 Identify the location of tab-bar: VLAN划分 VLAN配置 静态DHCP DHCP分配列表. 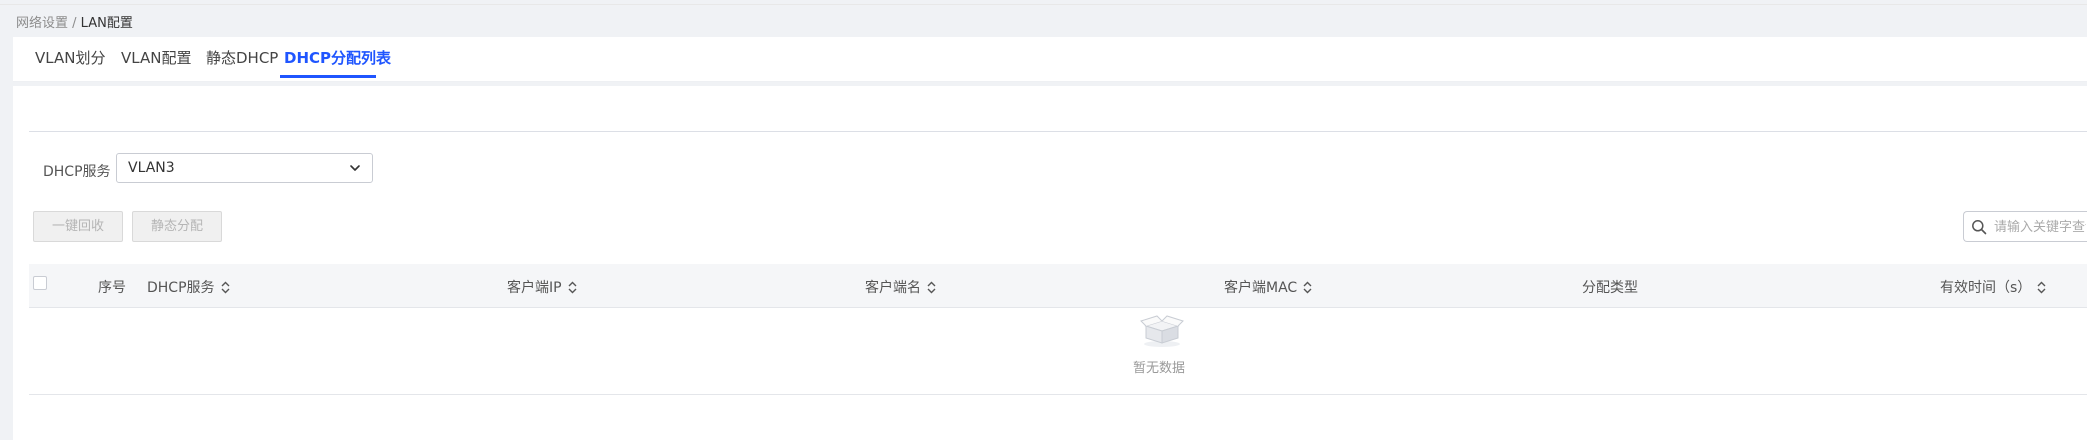
(1050, 59).